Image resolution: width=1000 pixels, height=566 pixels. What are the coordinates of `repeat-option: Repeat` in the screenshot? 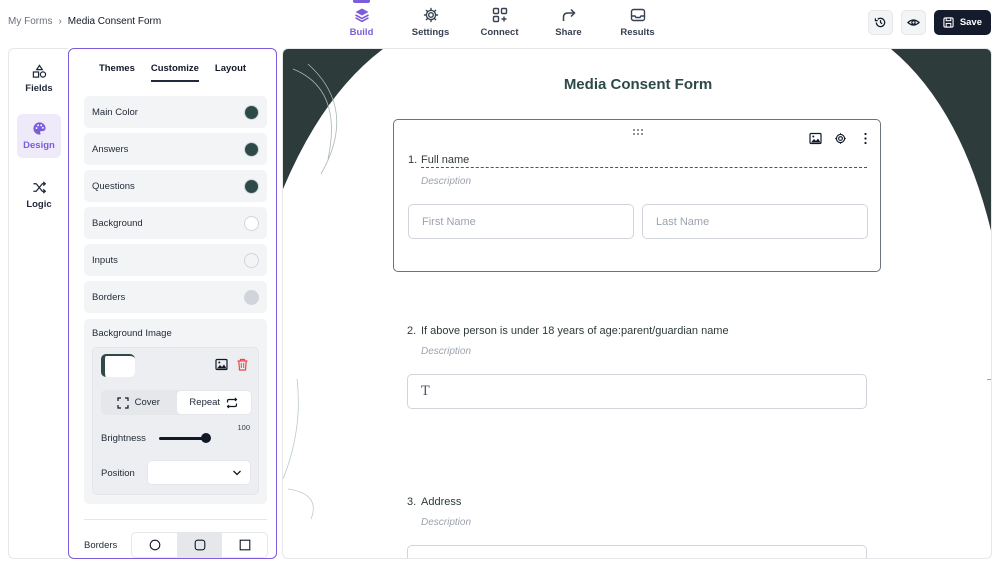 It's located at (213, 402).